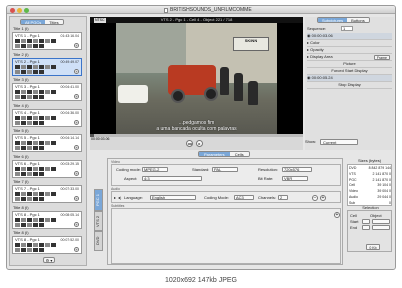  I want to click on pgc-item: VTS 4 - Pgc 1 00:04:36.00 +, so click(47, 117).